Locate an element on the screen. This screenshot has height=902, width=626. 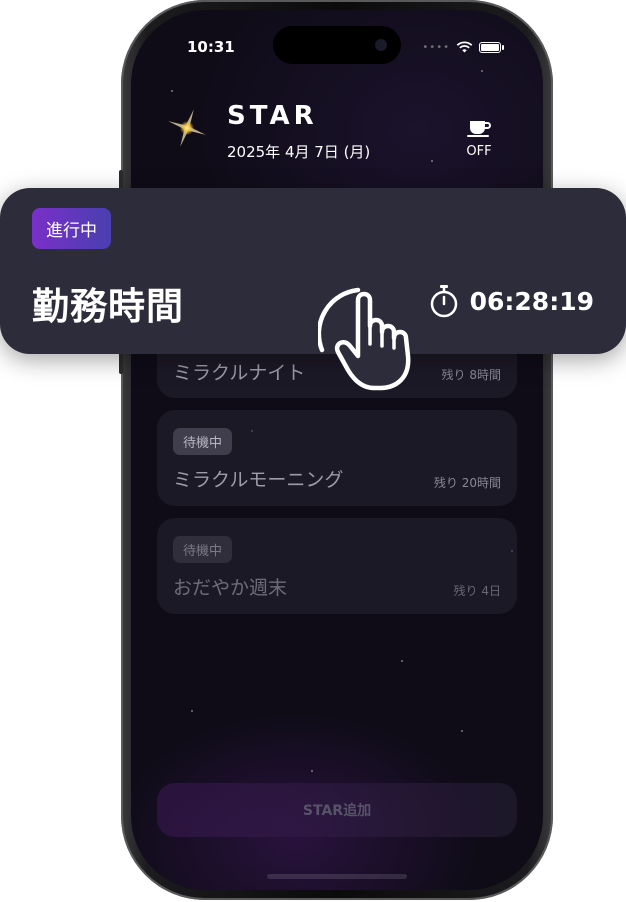
card-remaining: 残り 4日 is located at coordinates (477, 591).